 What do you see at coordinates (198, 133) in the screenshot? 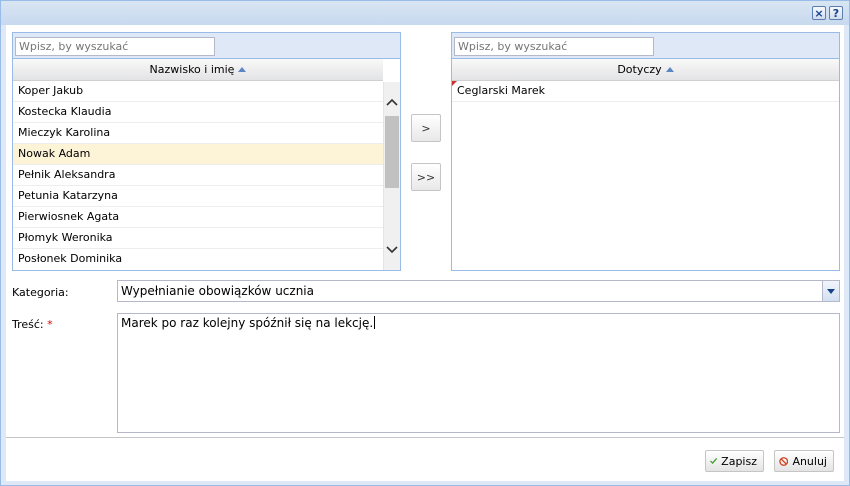
I see `list-item: Mieczyk Karolina` at bounding box center [198, 133].